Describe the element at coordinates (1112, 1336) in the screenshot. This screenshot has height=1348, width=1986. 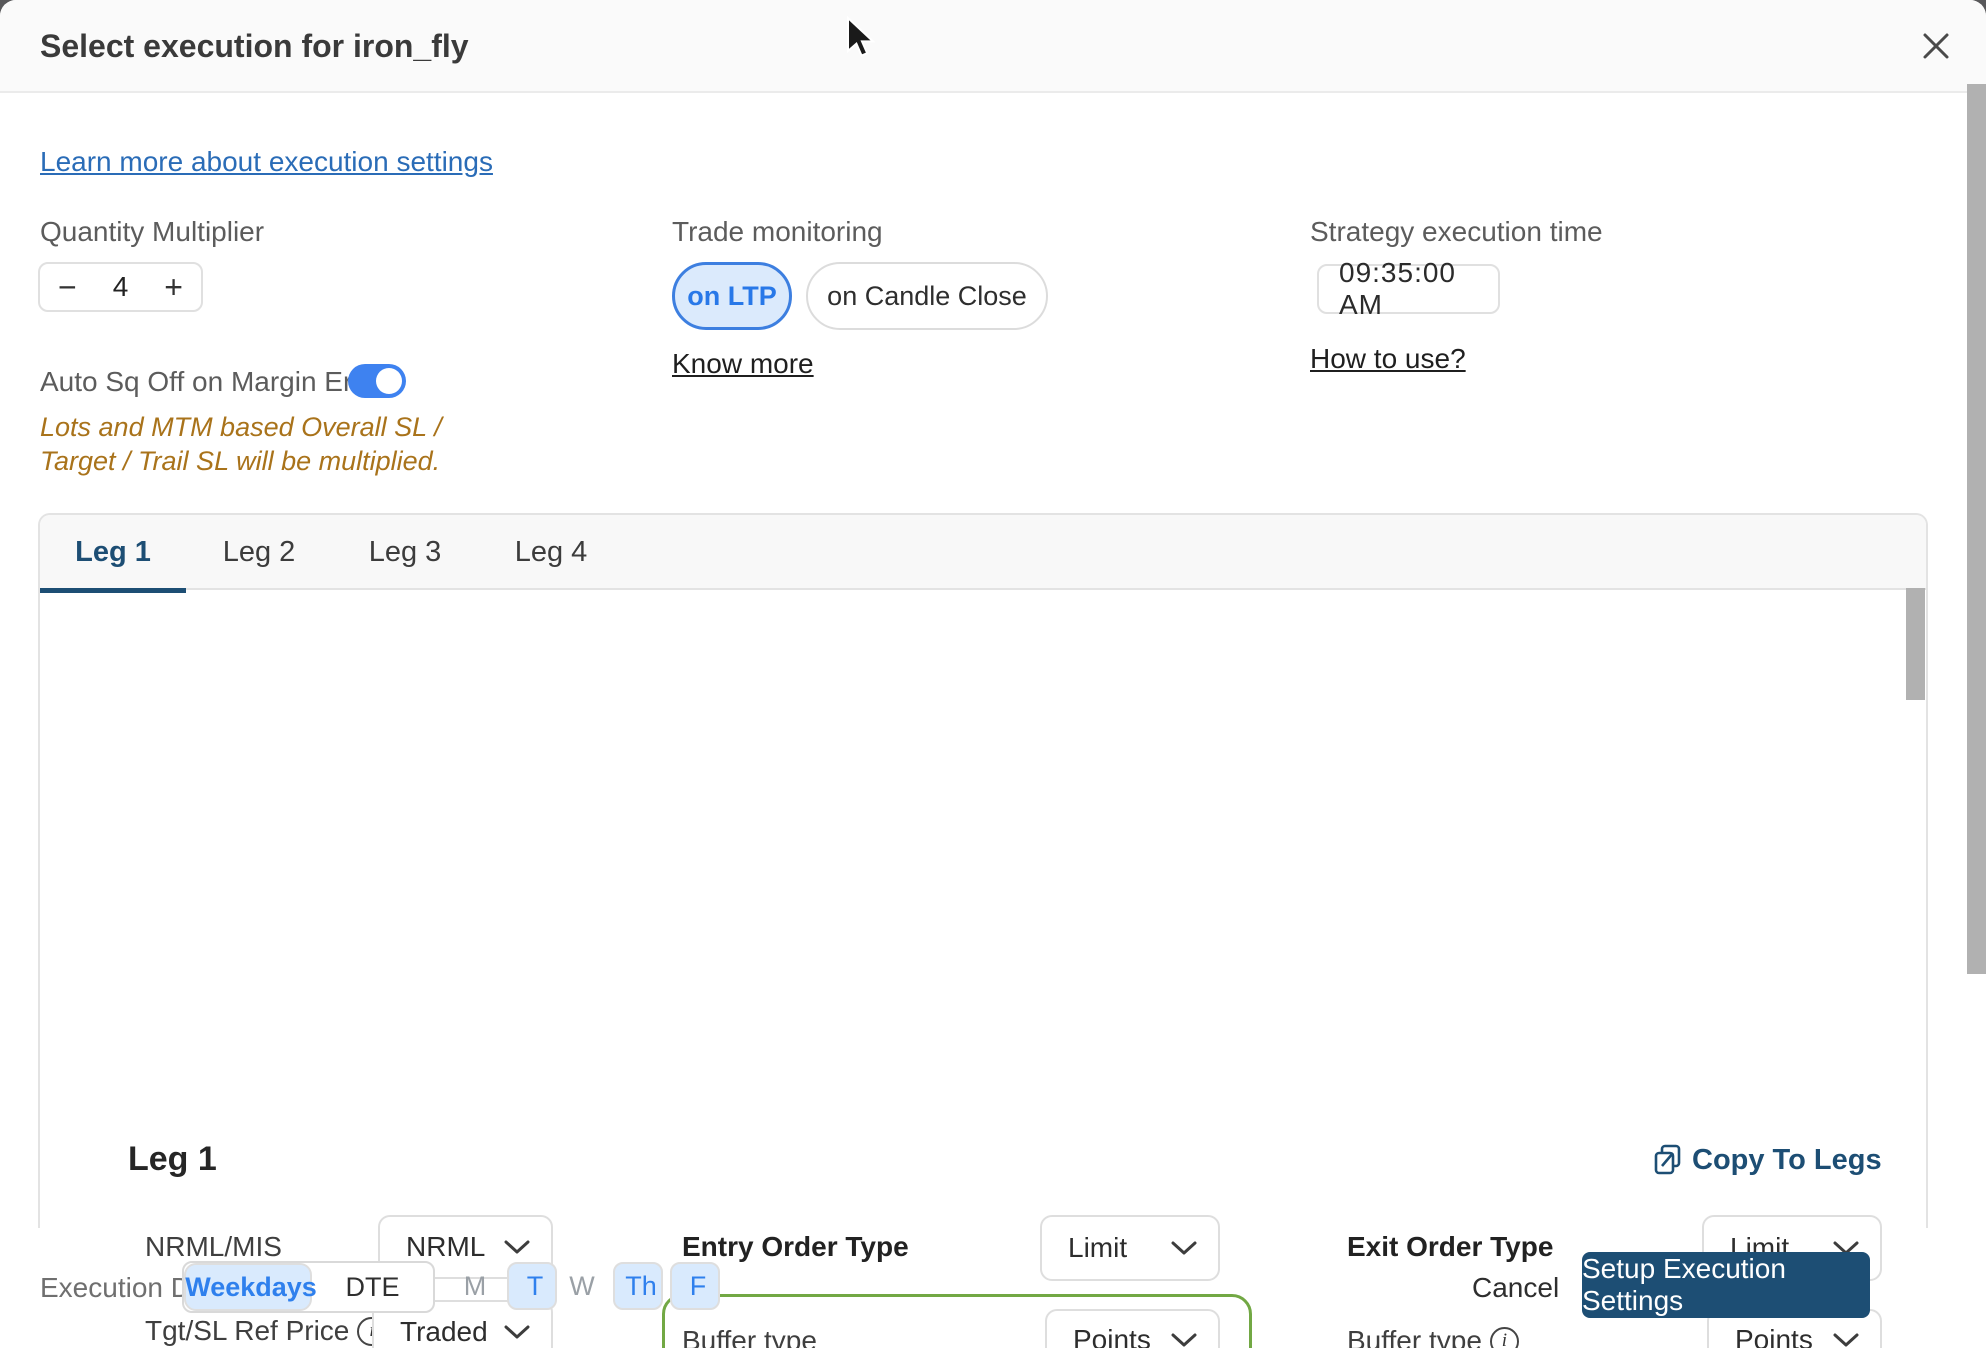
I see `entry-buffer-type-value: Points` at that location.